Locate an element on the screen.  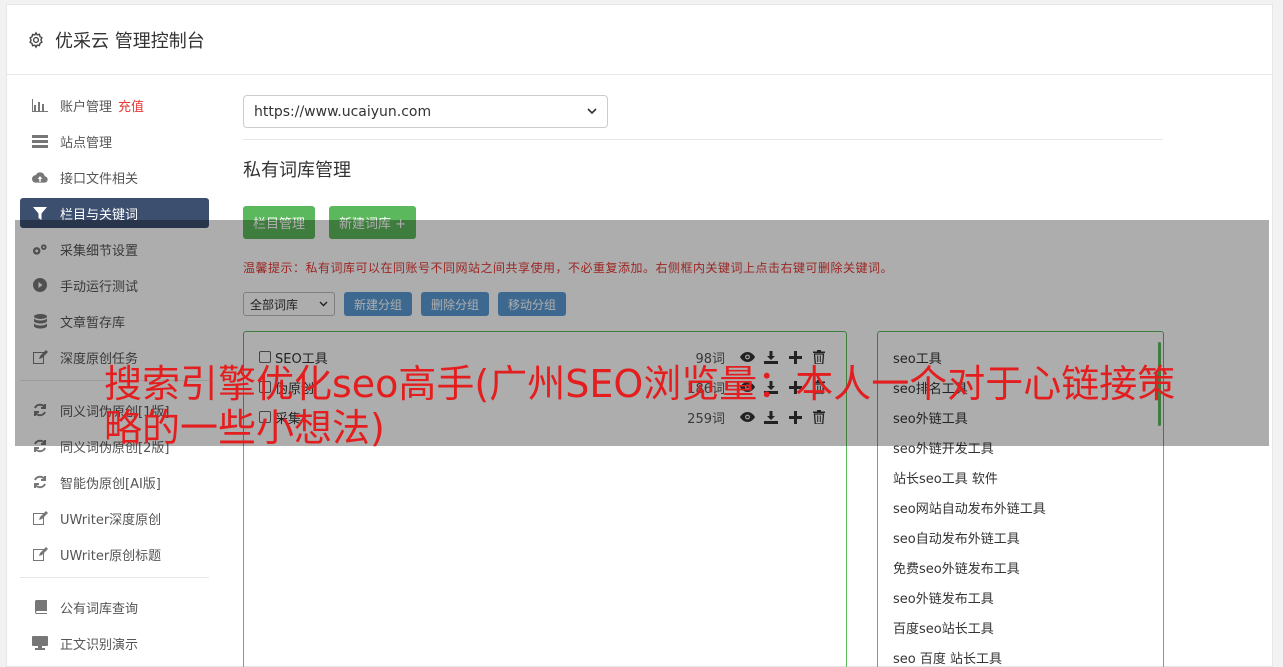
gear-icon is located at coordinates (36, 39).